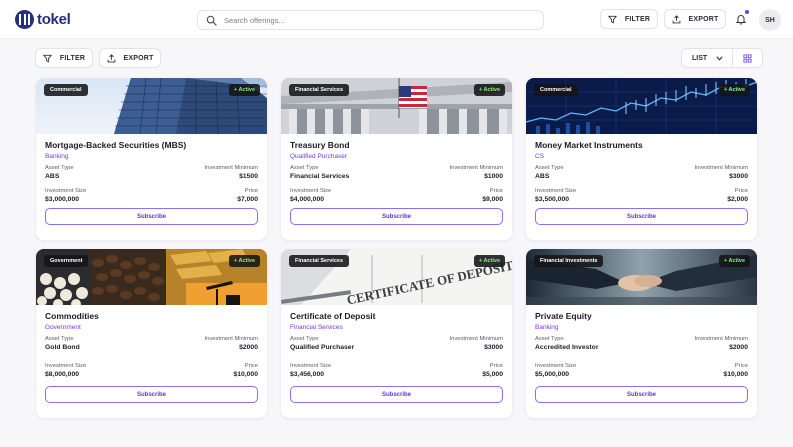  I want to click on card-title: Money Market Instruments, so click(589, 145).